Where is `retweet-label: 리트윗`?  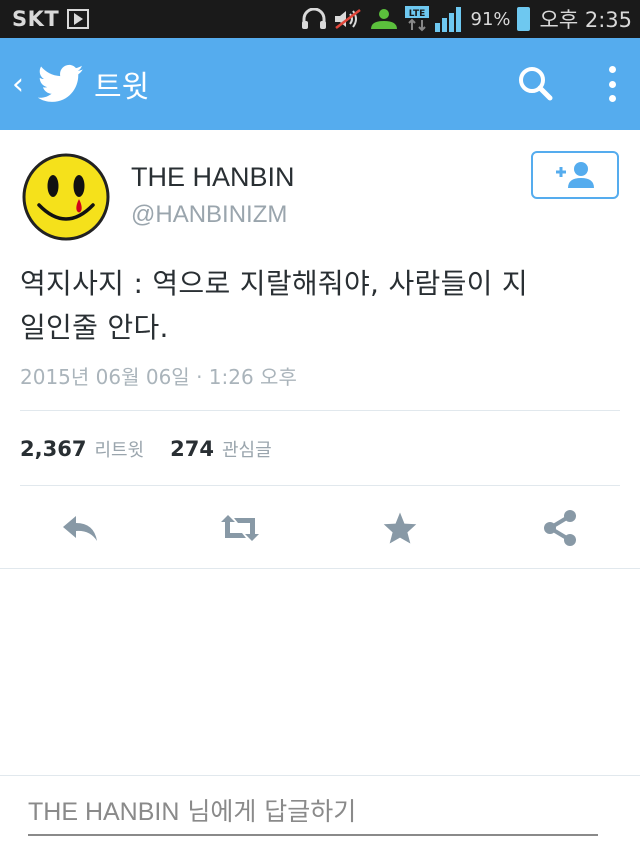 retweet-label: 리트윗 is located at coordinates (119, 449).